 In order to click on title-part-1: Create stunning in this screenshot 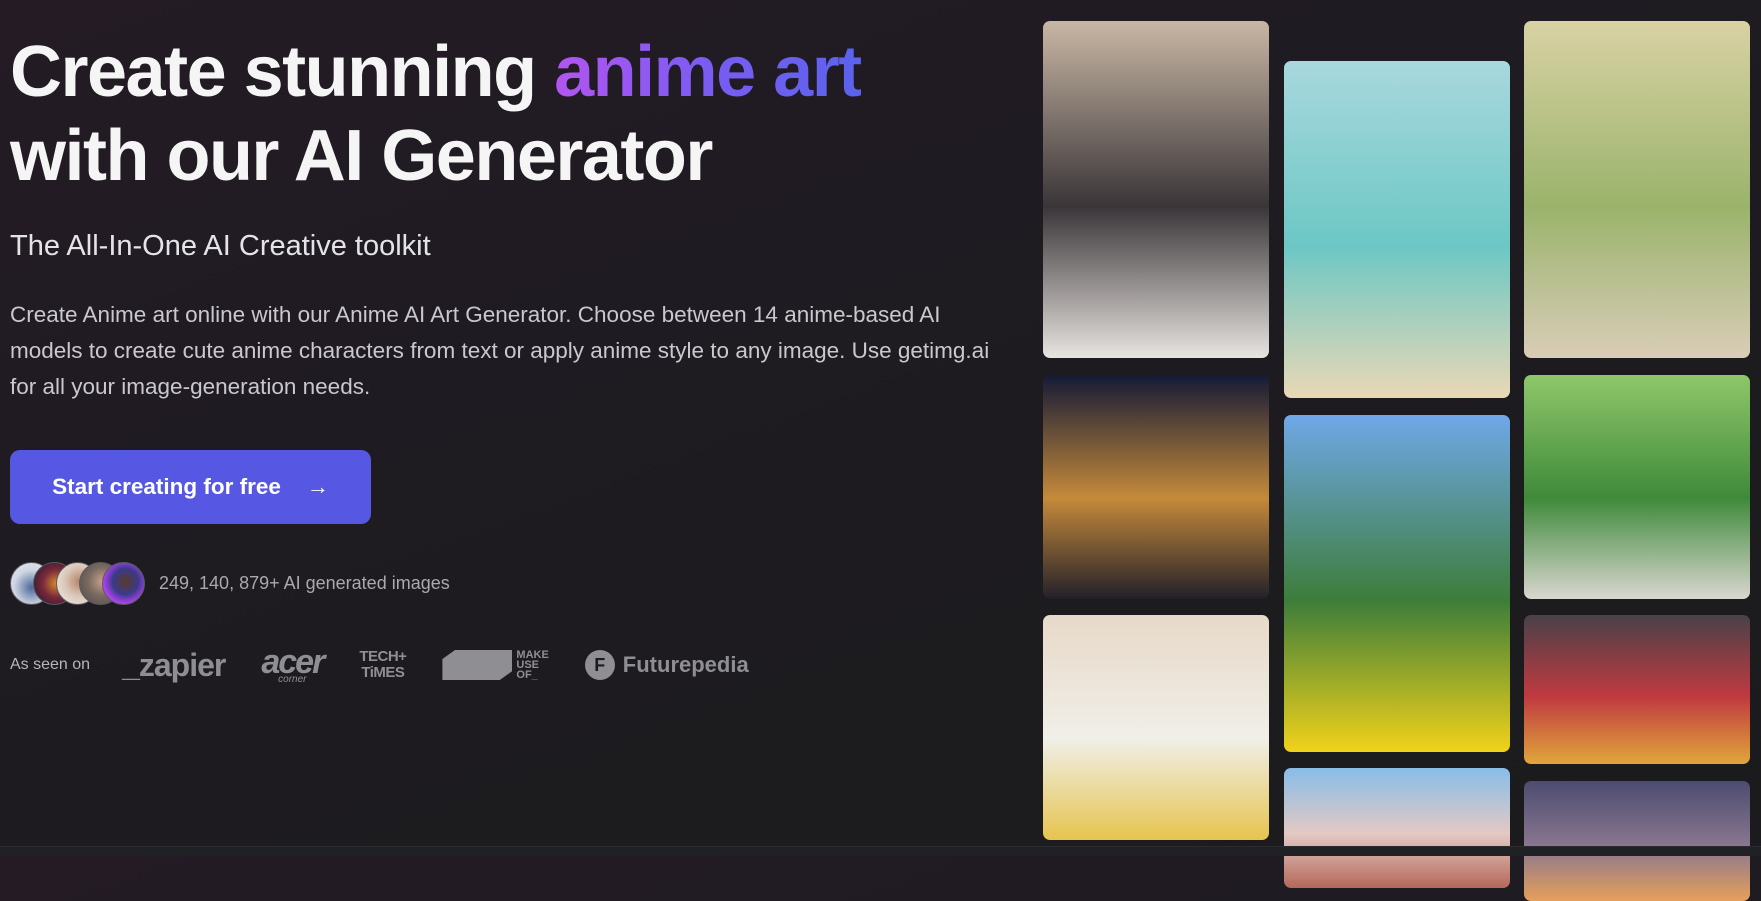, I will do `click(282, 72)`.